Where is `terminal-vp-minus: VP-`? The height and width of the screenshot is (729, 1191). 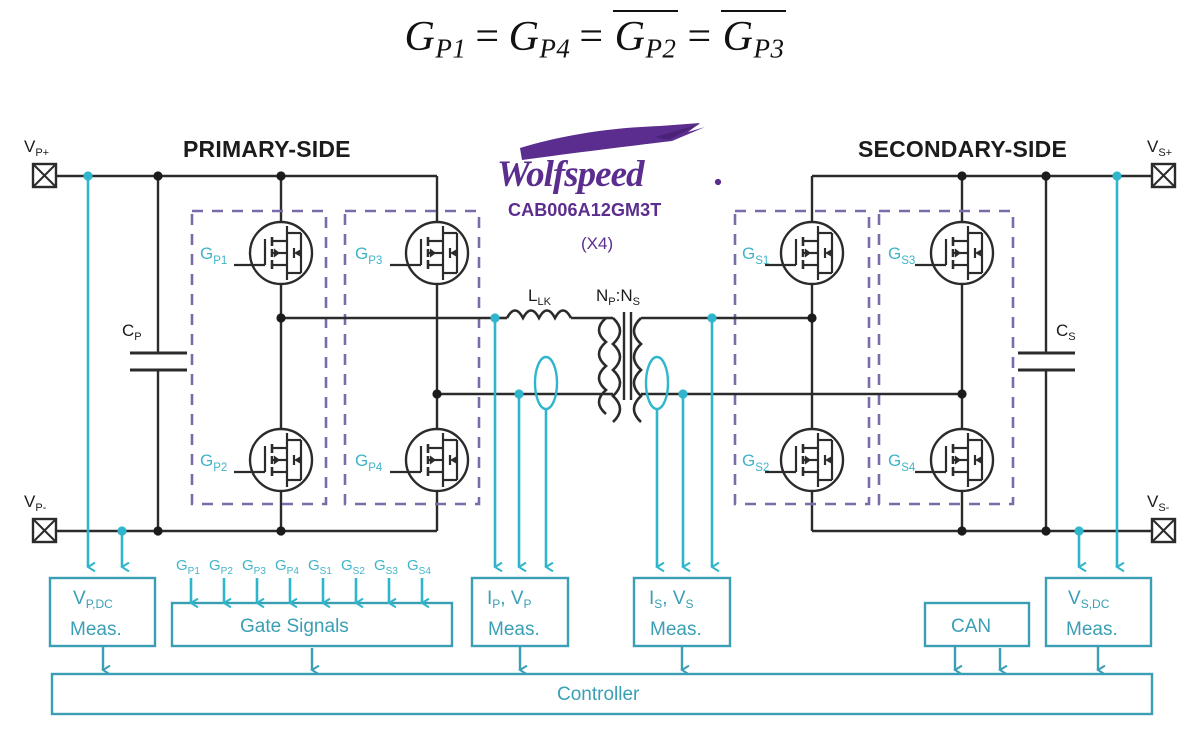
terminal-vp-minus: VP- is located at coordinates (41, 518).